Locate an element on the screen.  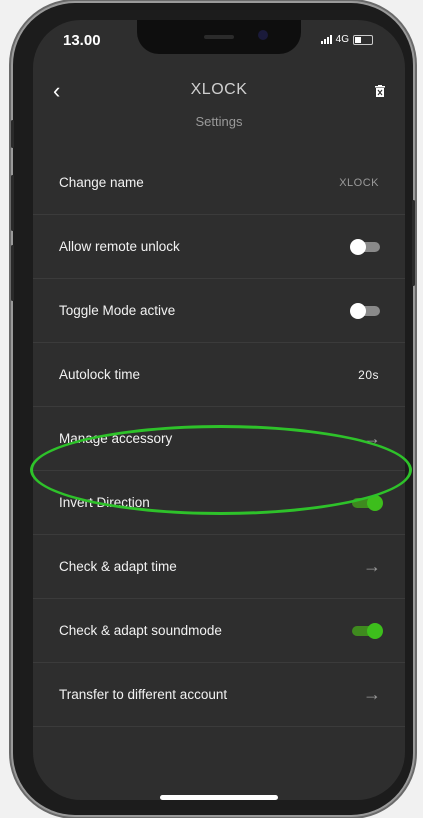
row-value: XLOCK is located at coordinates (359, 182).